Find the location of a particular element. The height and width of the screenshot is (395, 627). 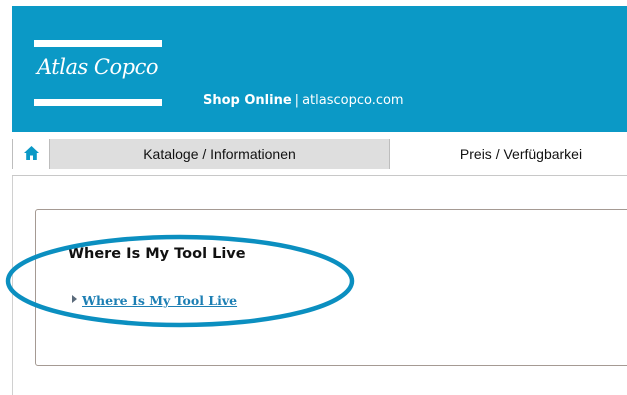

panel-title: Where Is My Tool Live is located at coordinates (157, 254).